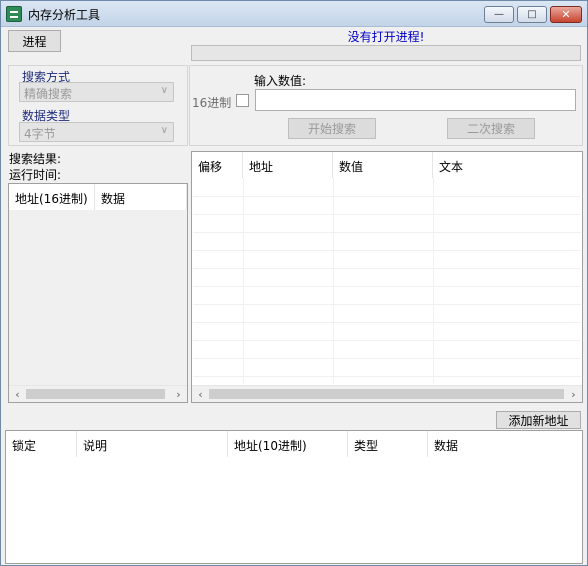  I want to click on hex-checkbox, so click(242, 100).